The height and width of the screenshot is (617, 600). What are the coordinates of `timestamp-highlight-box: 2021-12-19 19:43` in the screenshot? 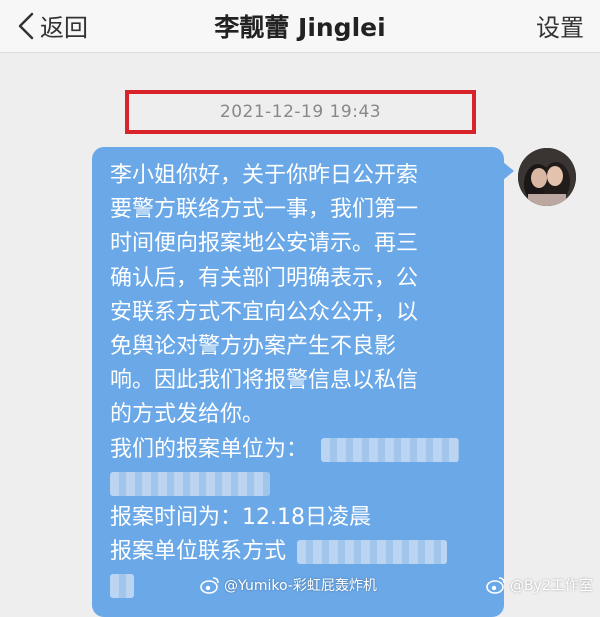 It's located at (300, 112).